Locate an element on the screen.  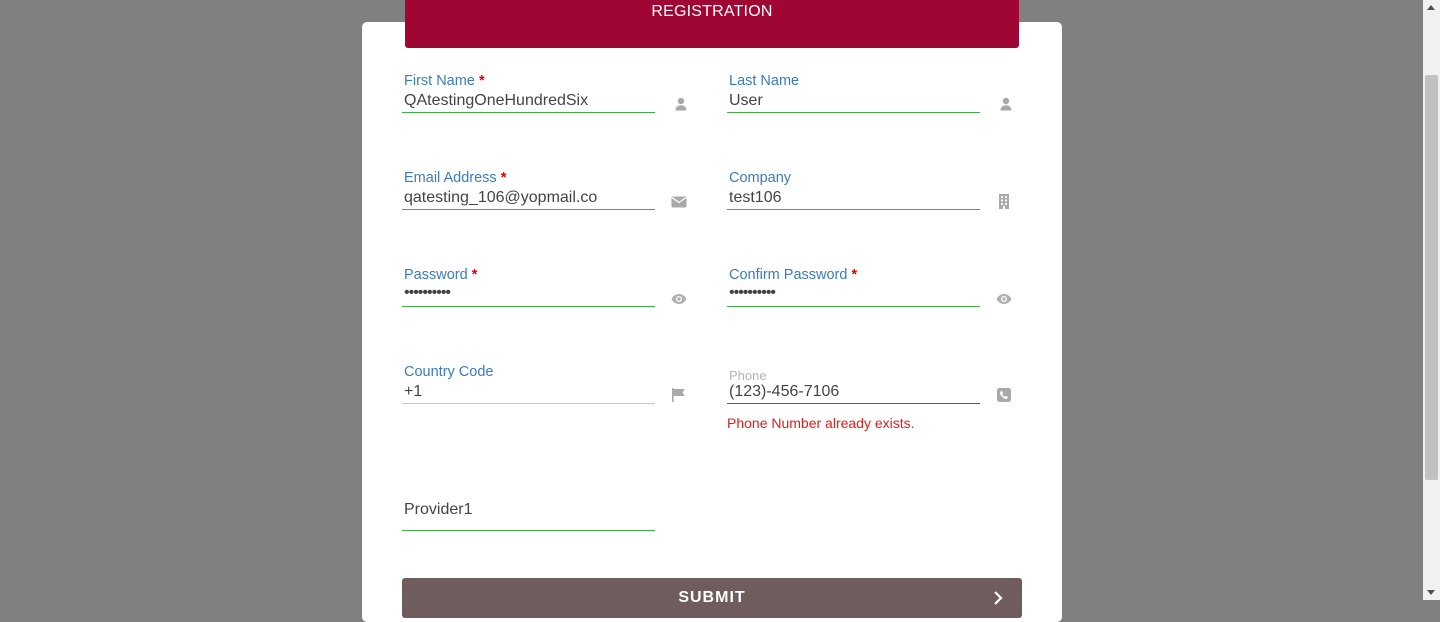
phone-underline is located at coordinates (853, 403).